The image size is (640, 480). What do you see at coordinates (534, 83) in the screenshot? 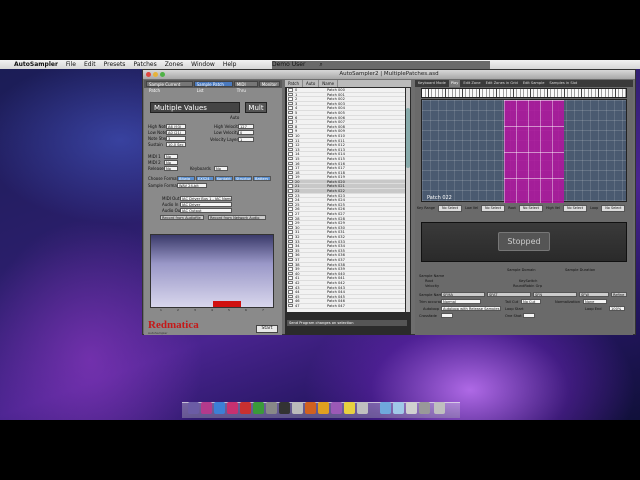
I see `tab-edit-sample: Edit Sample` at bounding box center [534, 83].